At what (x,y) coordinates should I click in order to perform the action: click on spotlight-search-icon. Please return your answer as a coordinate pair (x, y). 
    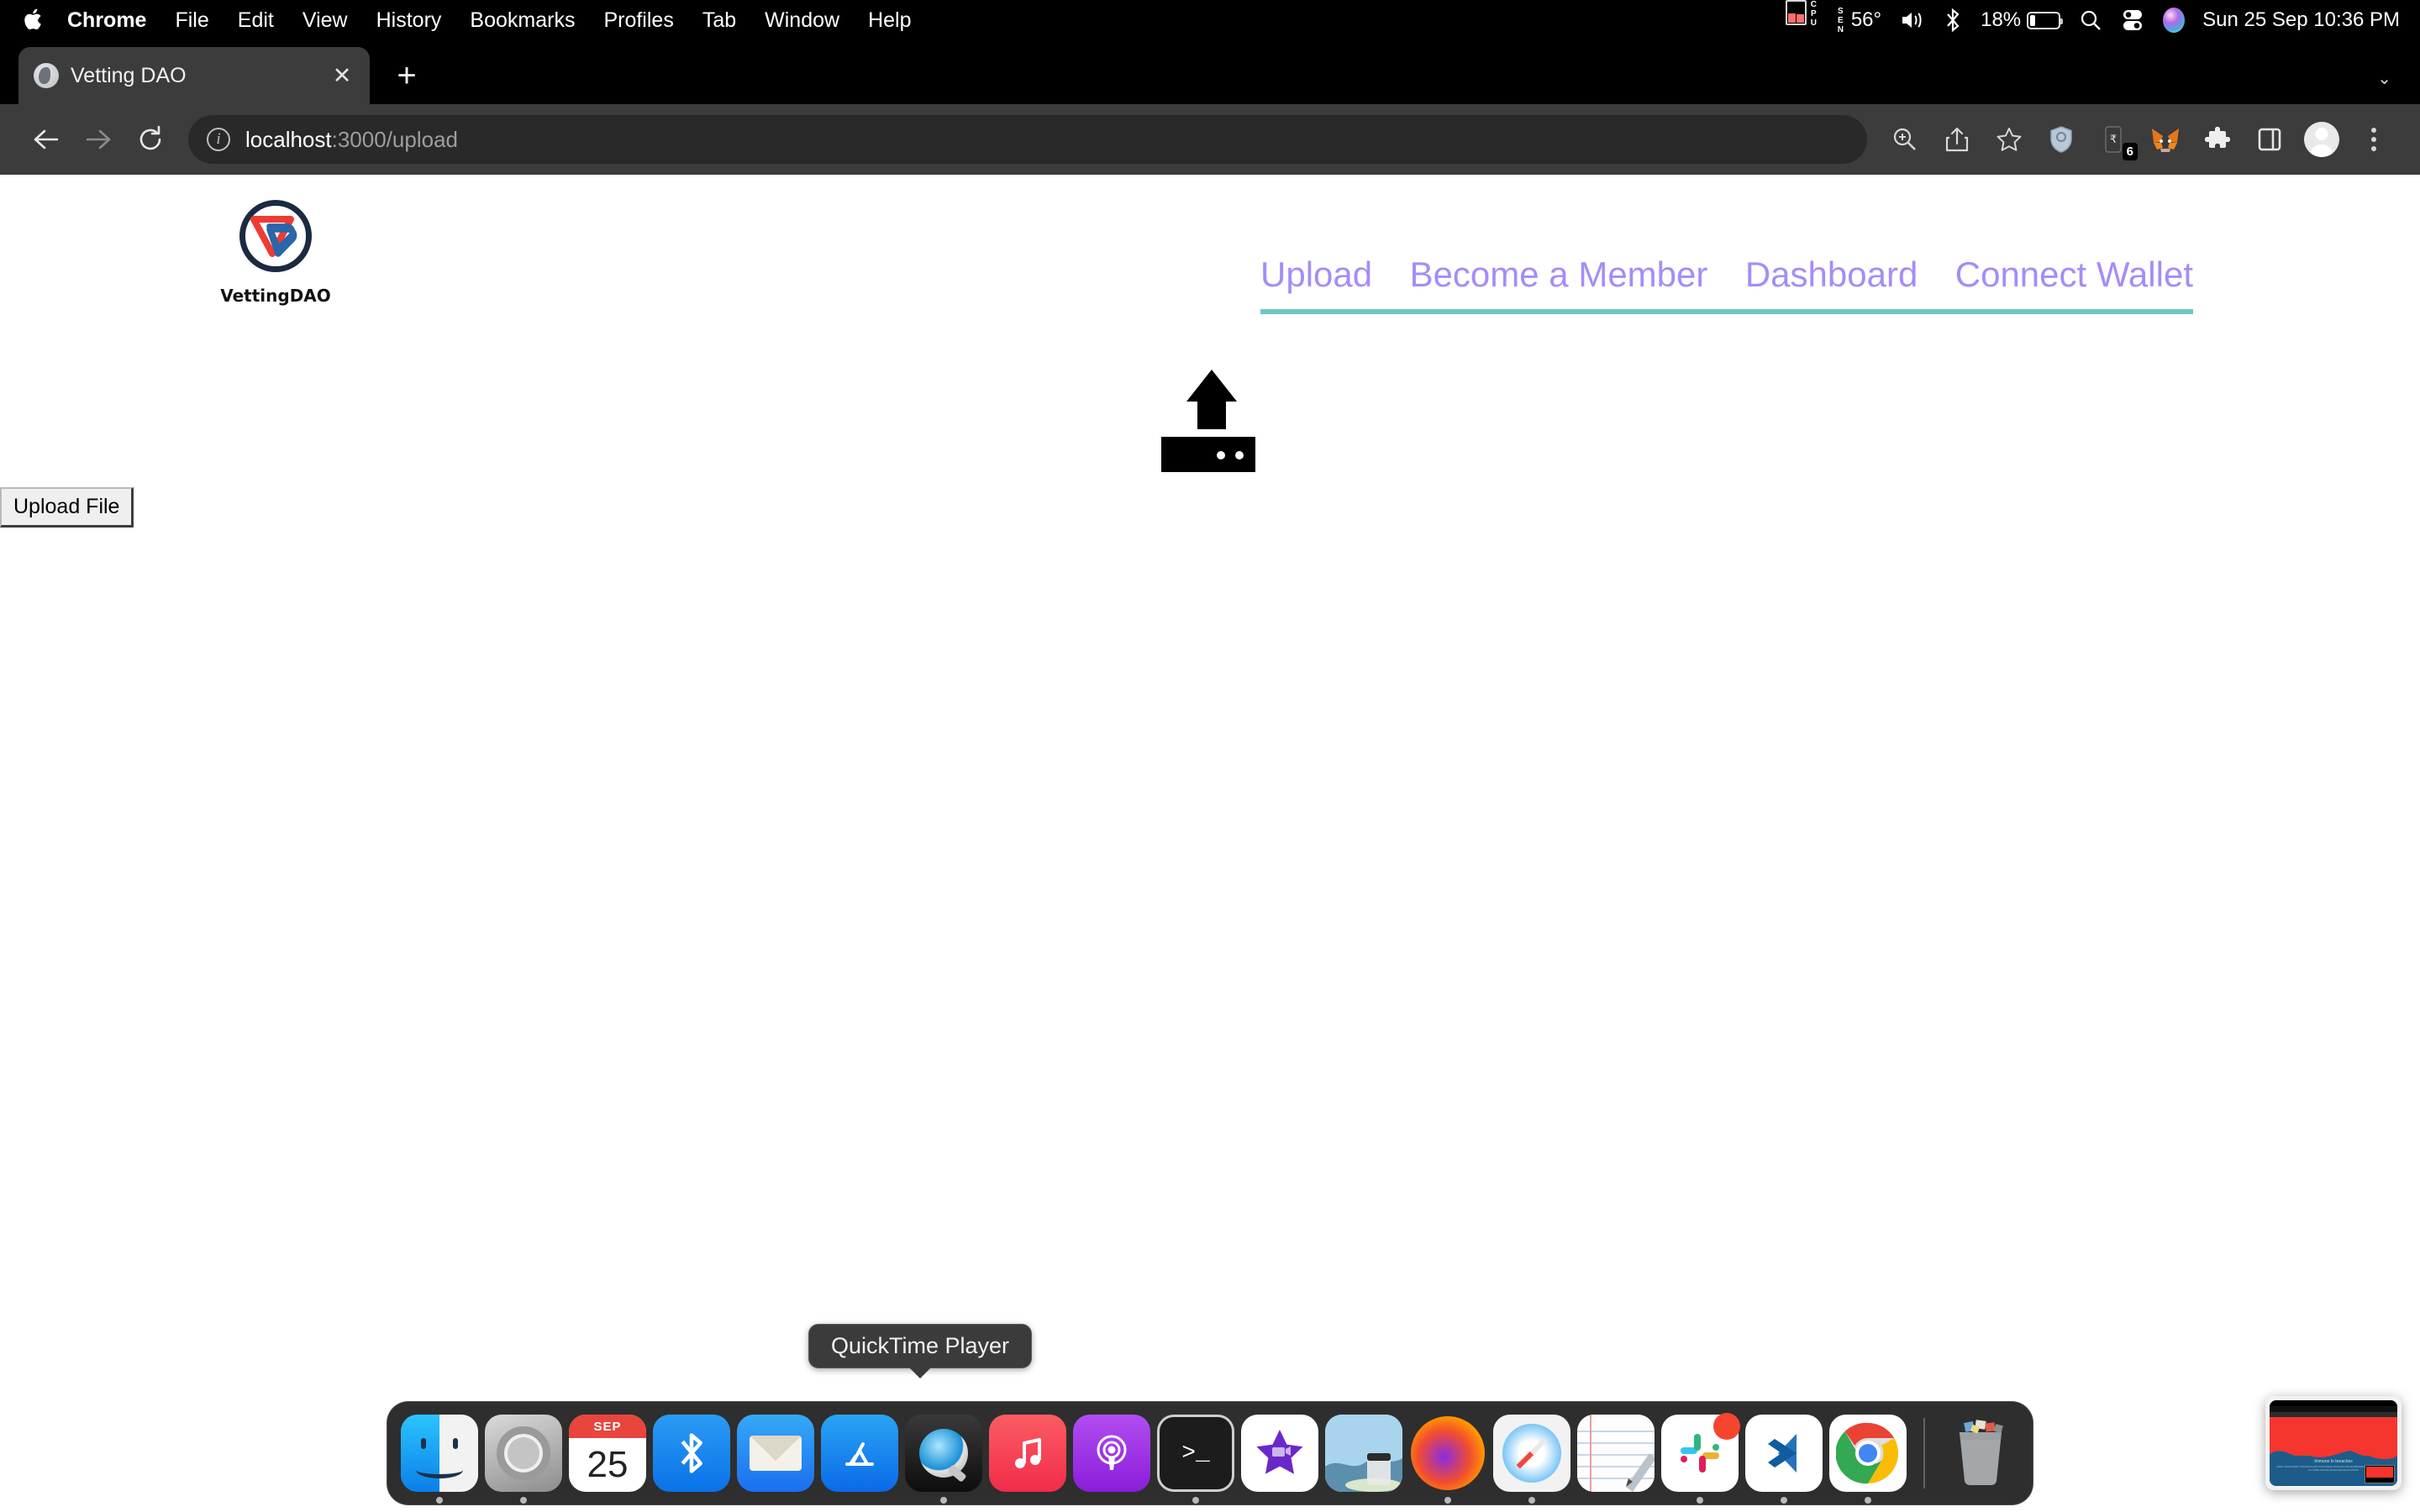
    Looking at the image, I should click on (2091, 20).